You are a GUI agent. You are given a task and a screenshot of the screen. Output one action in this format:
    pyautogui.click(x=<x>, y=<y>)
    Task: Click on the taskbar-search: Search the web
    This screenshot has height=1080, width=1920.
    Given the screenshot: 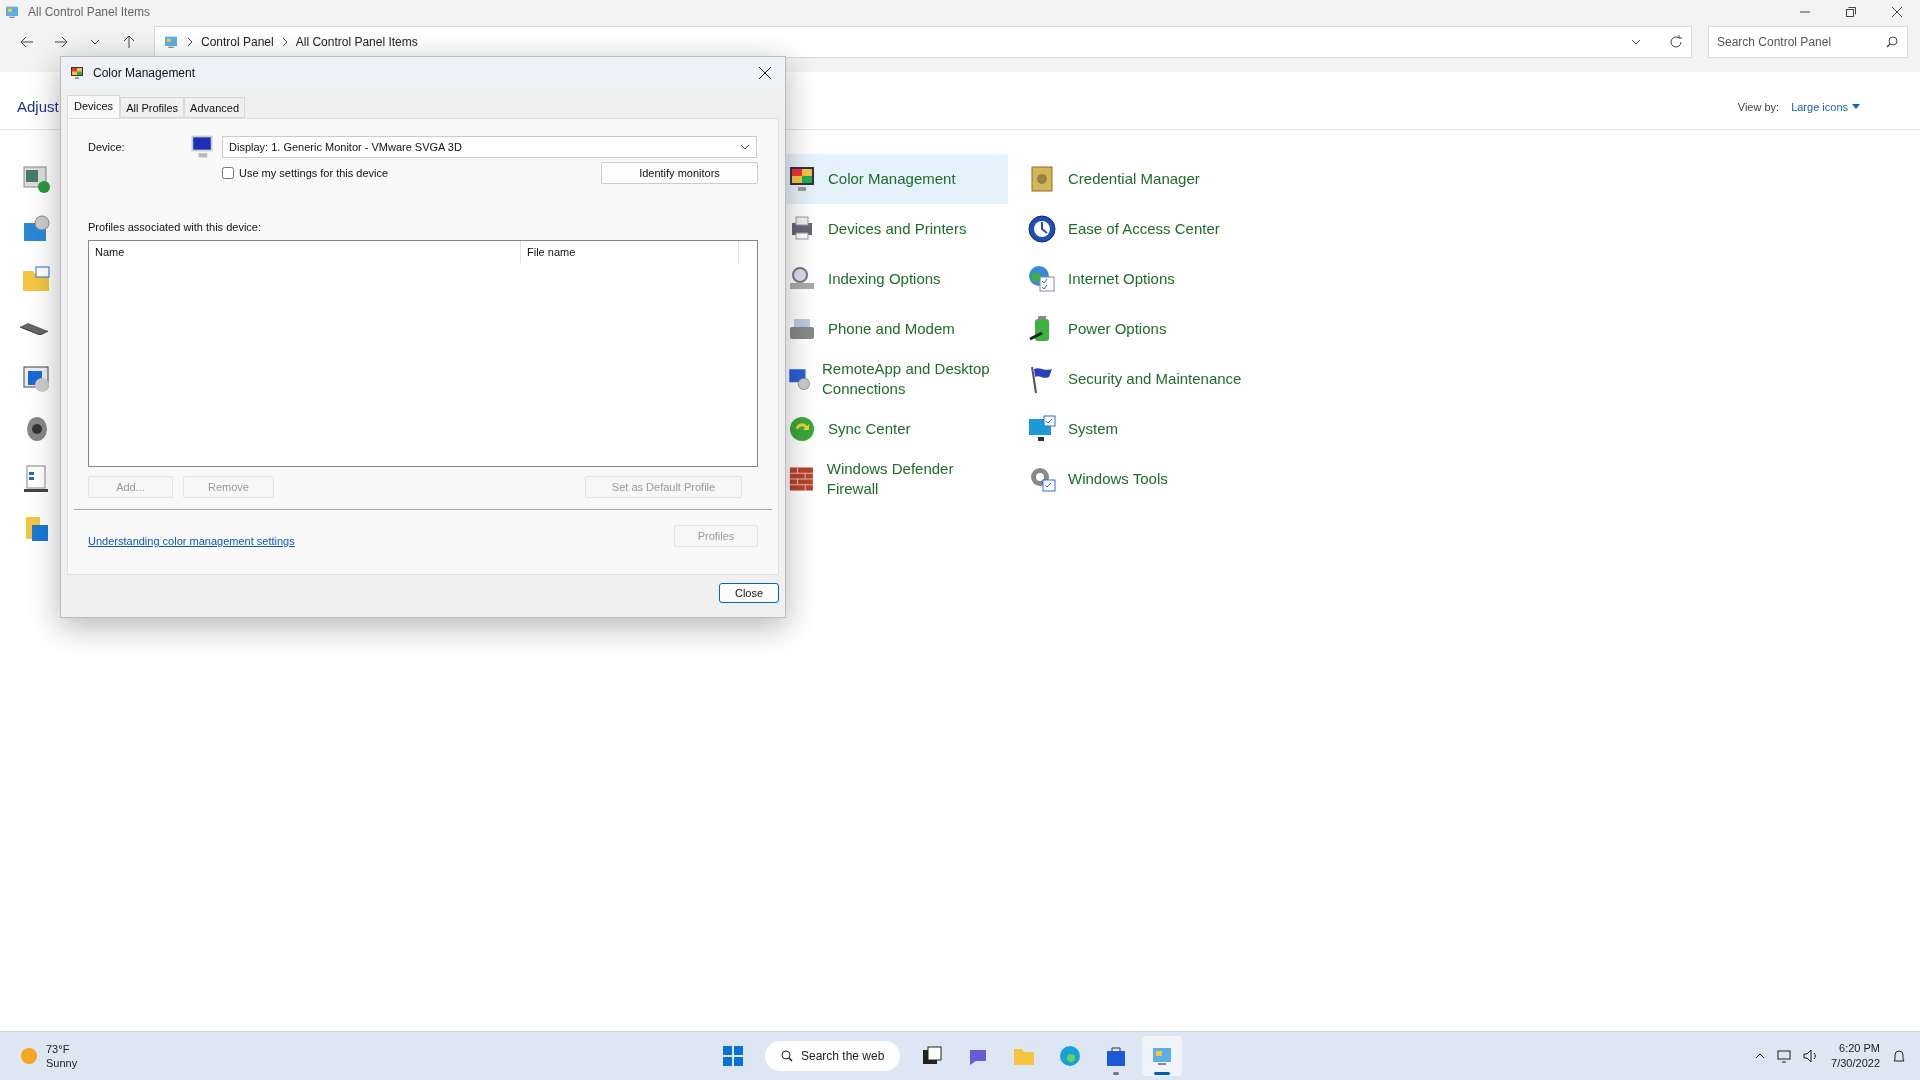 What is the action you would take?
    pyautogui.click(x=833, y=1056)
    